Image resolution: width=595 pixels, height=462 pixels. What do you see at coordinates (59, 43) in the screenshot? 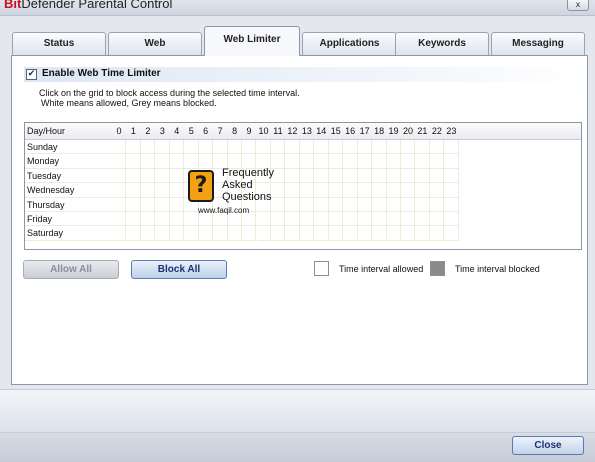
I see `tab-status: Status` at bounding box center [59, 43].